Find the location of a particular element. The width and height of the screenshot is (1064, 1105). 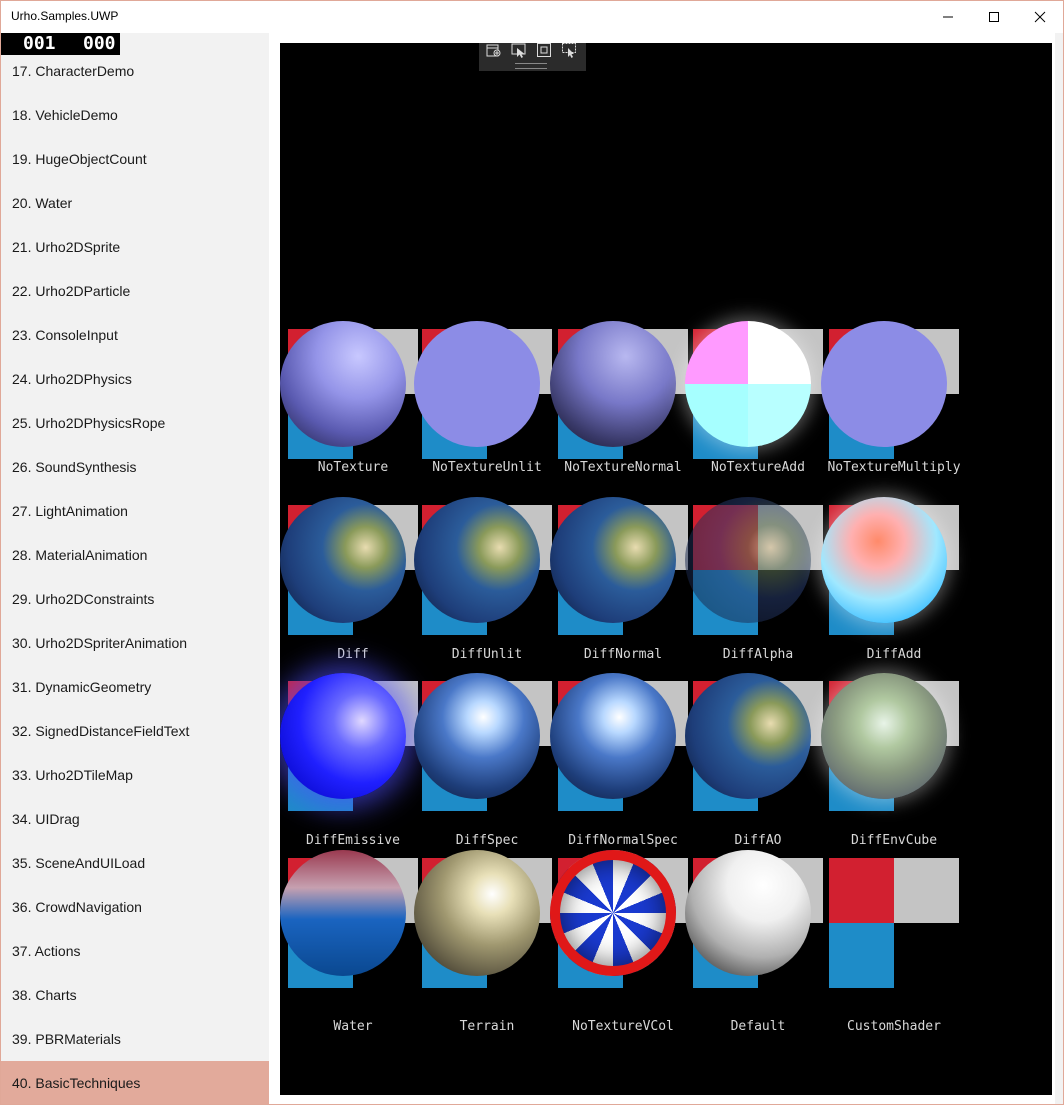

technique-label: Default is located at coordinates (758, 1026).